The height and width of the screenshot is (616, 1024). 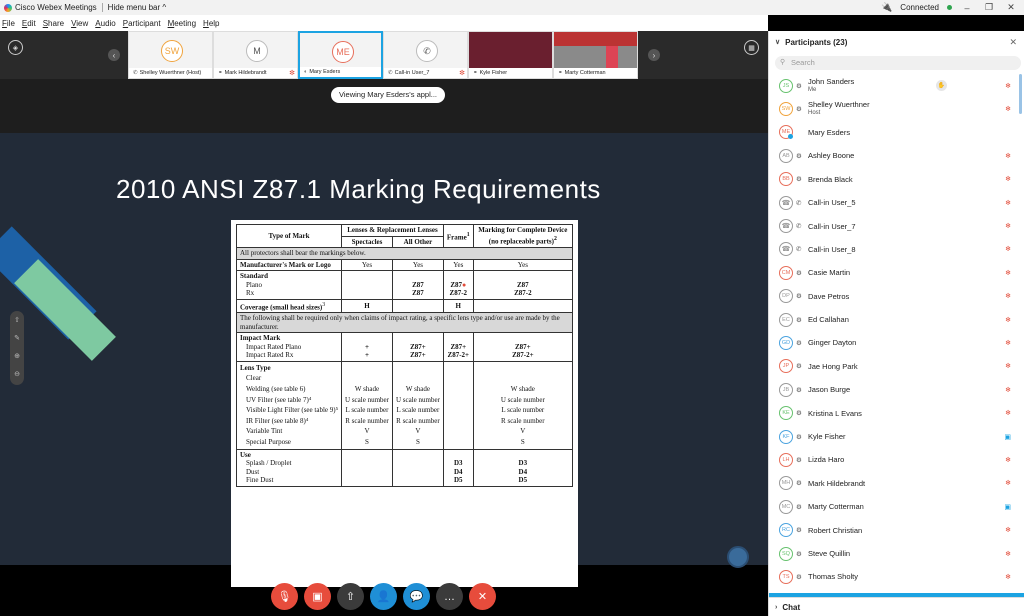 What do you see at coordinates (53, 23) in the screenshot?
I see `menu-item-share: Share` at bounding box center [53, 23].